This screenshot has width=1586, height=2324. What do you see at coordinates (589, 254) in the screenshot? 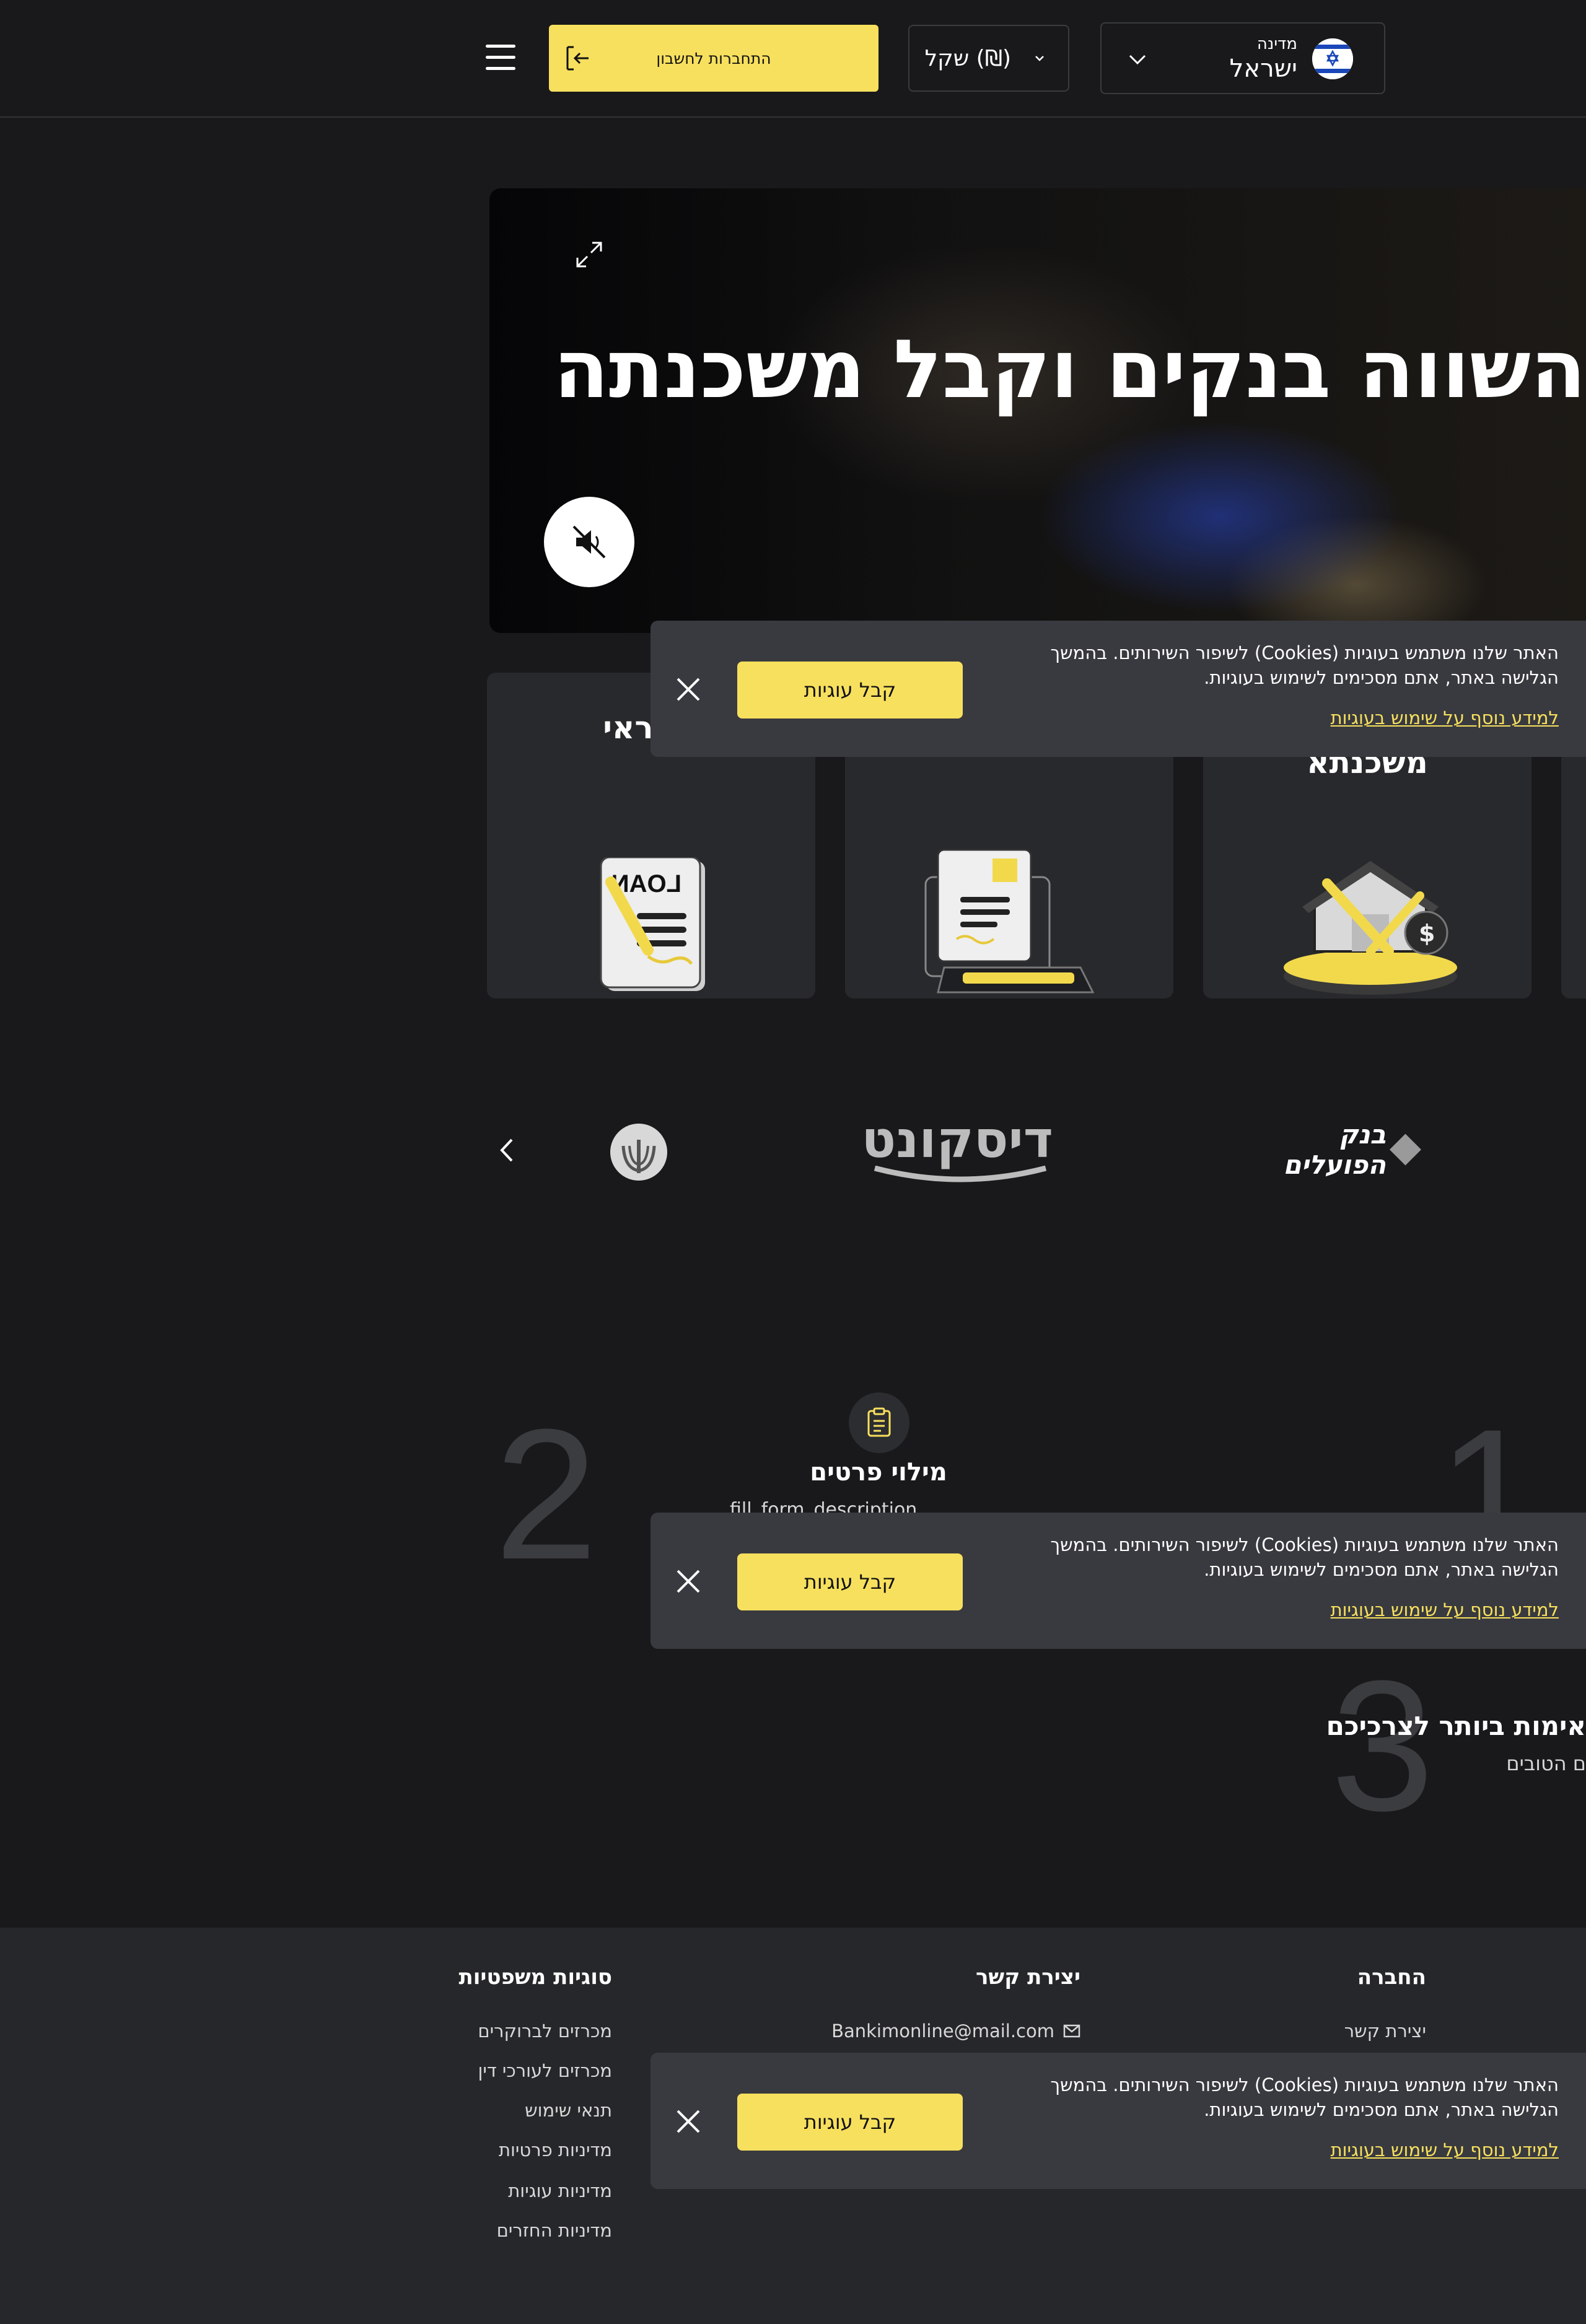
I see `expand-icon` at bounding box center [589, 254].